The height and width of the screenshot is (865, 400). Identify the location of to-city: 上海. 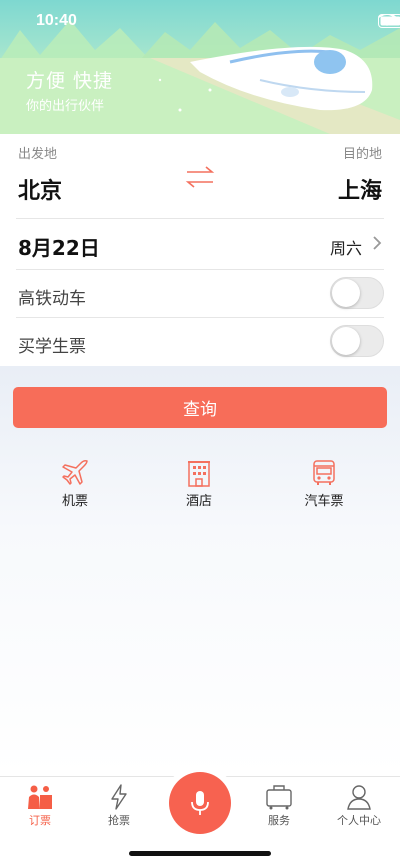
(360, 189).